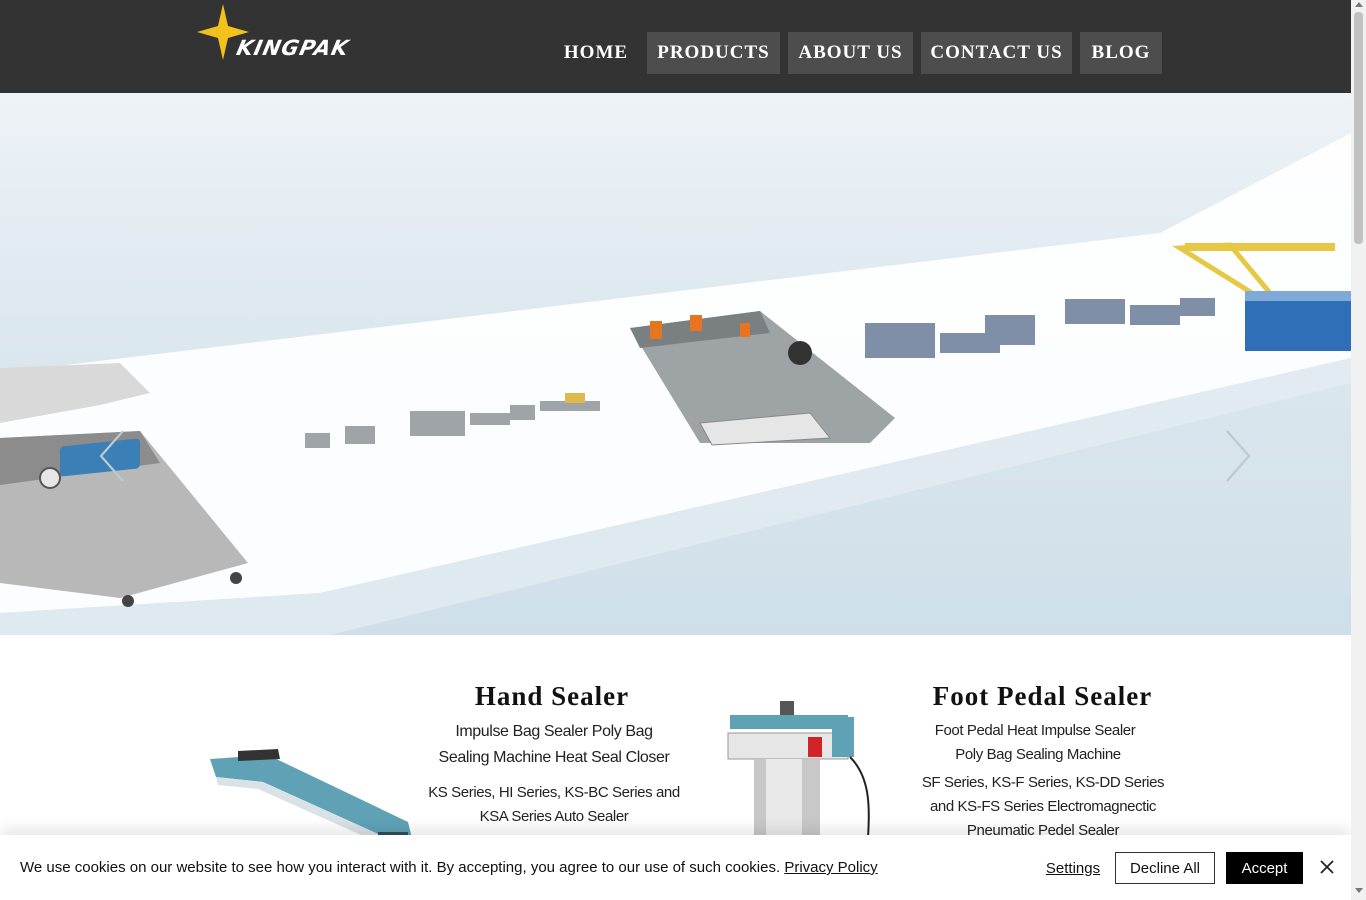 The image size is (1366, 900). I want to click on hand-sealer-series-line1: KS Series, HI Series, KS-BC Series and, so click(554, 792).